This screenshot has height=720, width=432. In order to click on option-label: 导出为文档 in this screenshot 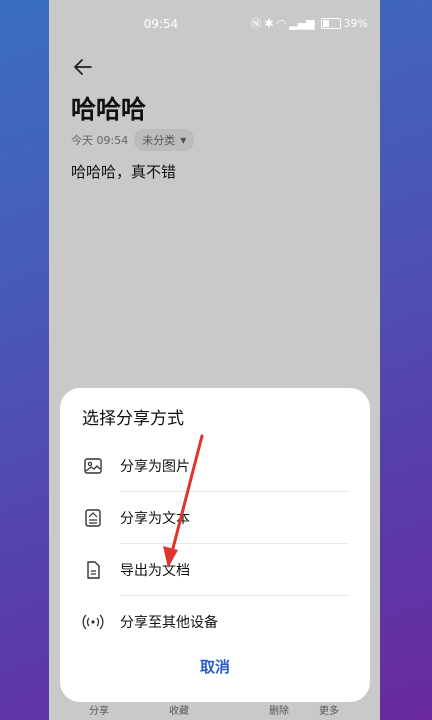, I will do `click(155, 570)`.